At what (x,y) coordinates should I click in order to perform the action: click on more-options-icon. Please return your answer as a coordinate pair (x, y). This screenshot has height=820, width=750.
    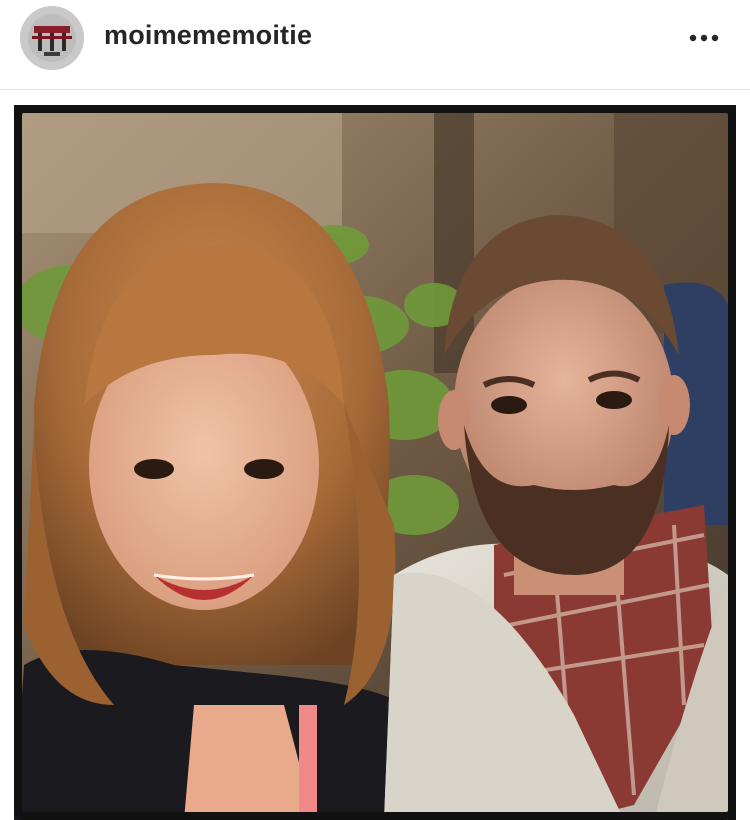
    Looking at the image, I should click on (704, 38).